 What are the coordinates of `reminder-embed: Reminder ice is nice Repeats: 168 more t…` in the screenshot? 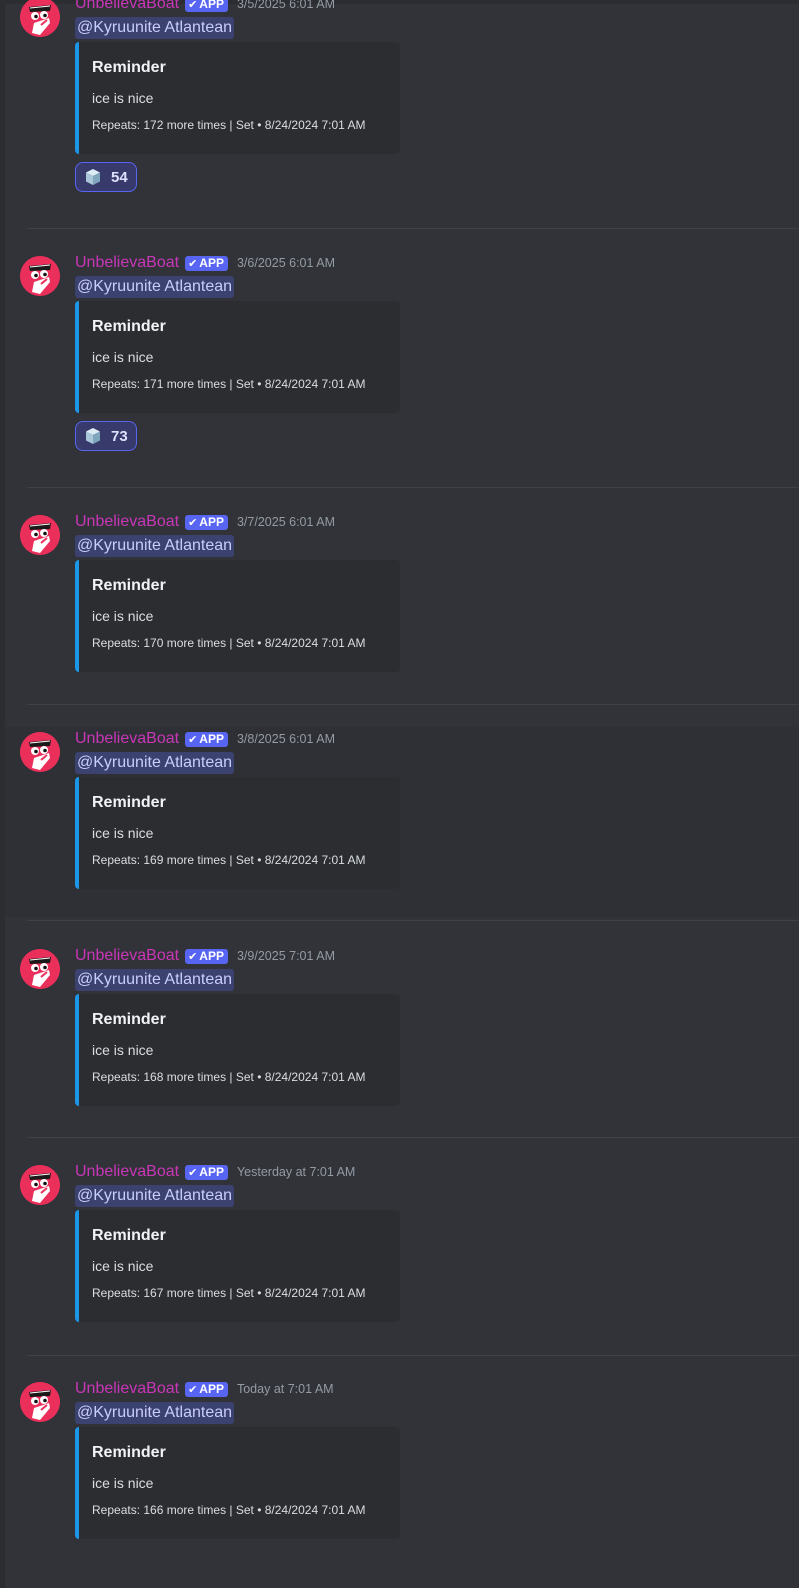 It's located at (237, 1050).